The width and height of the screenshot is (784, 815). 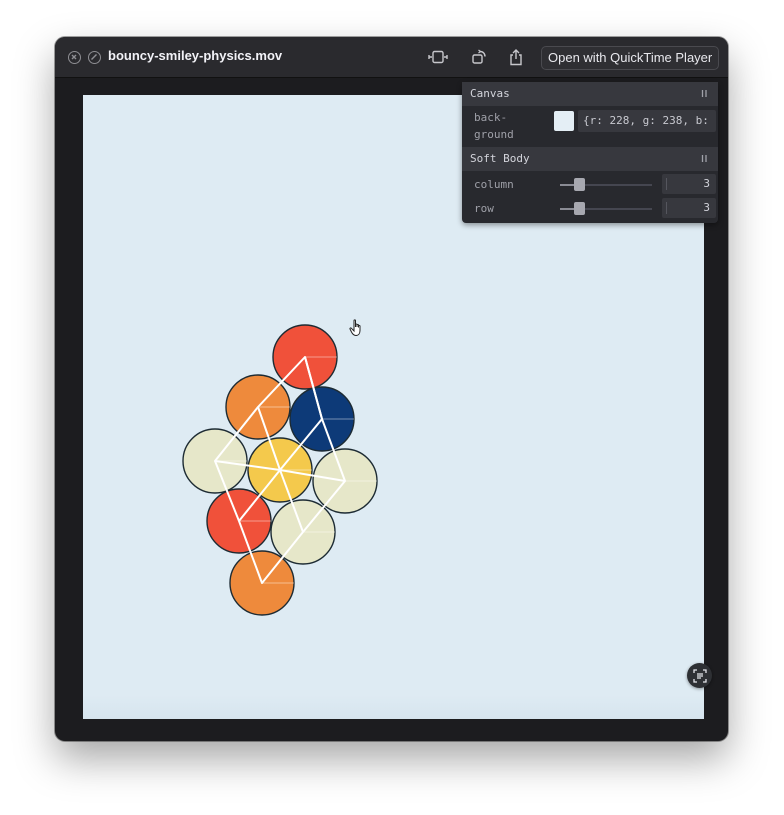 I want to click on hand-cursor-icon, so click(x=355, y=328).